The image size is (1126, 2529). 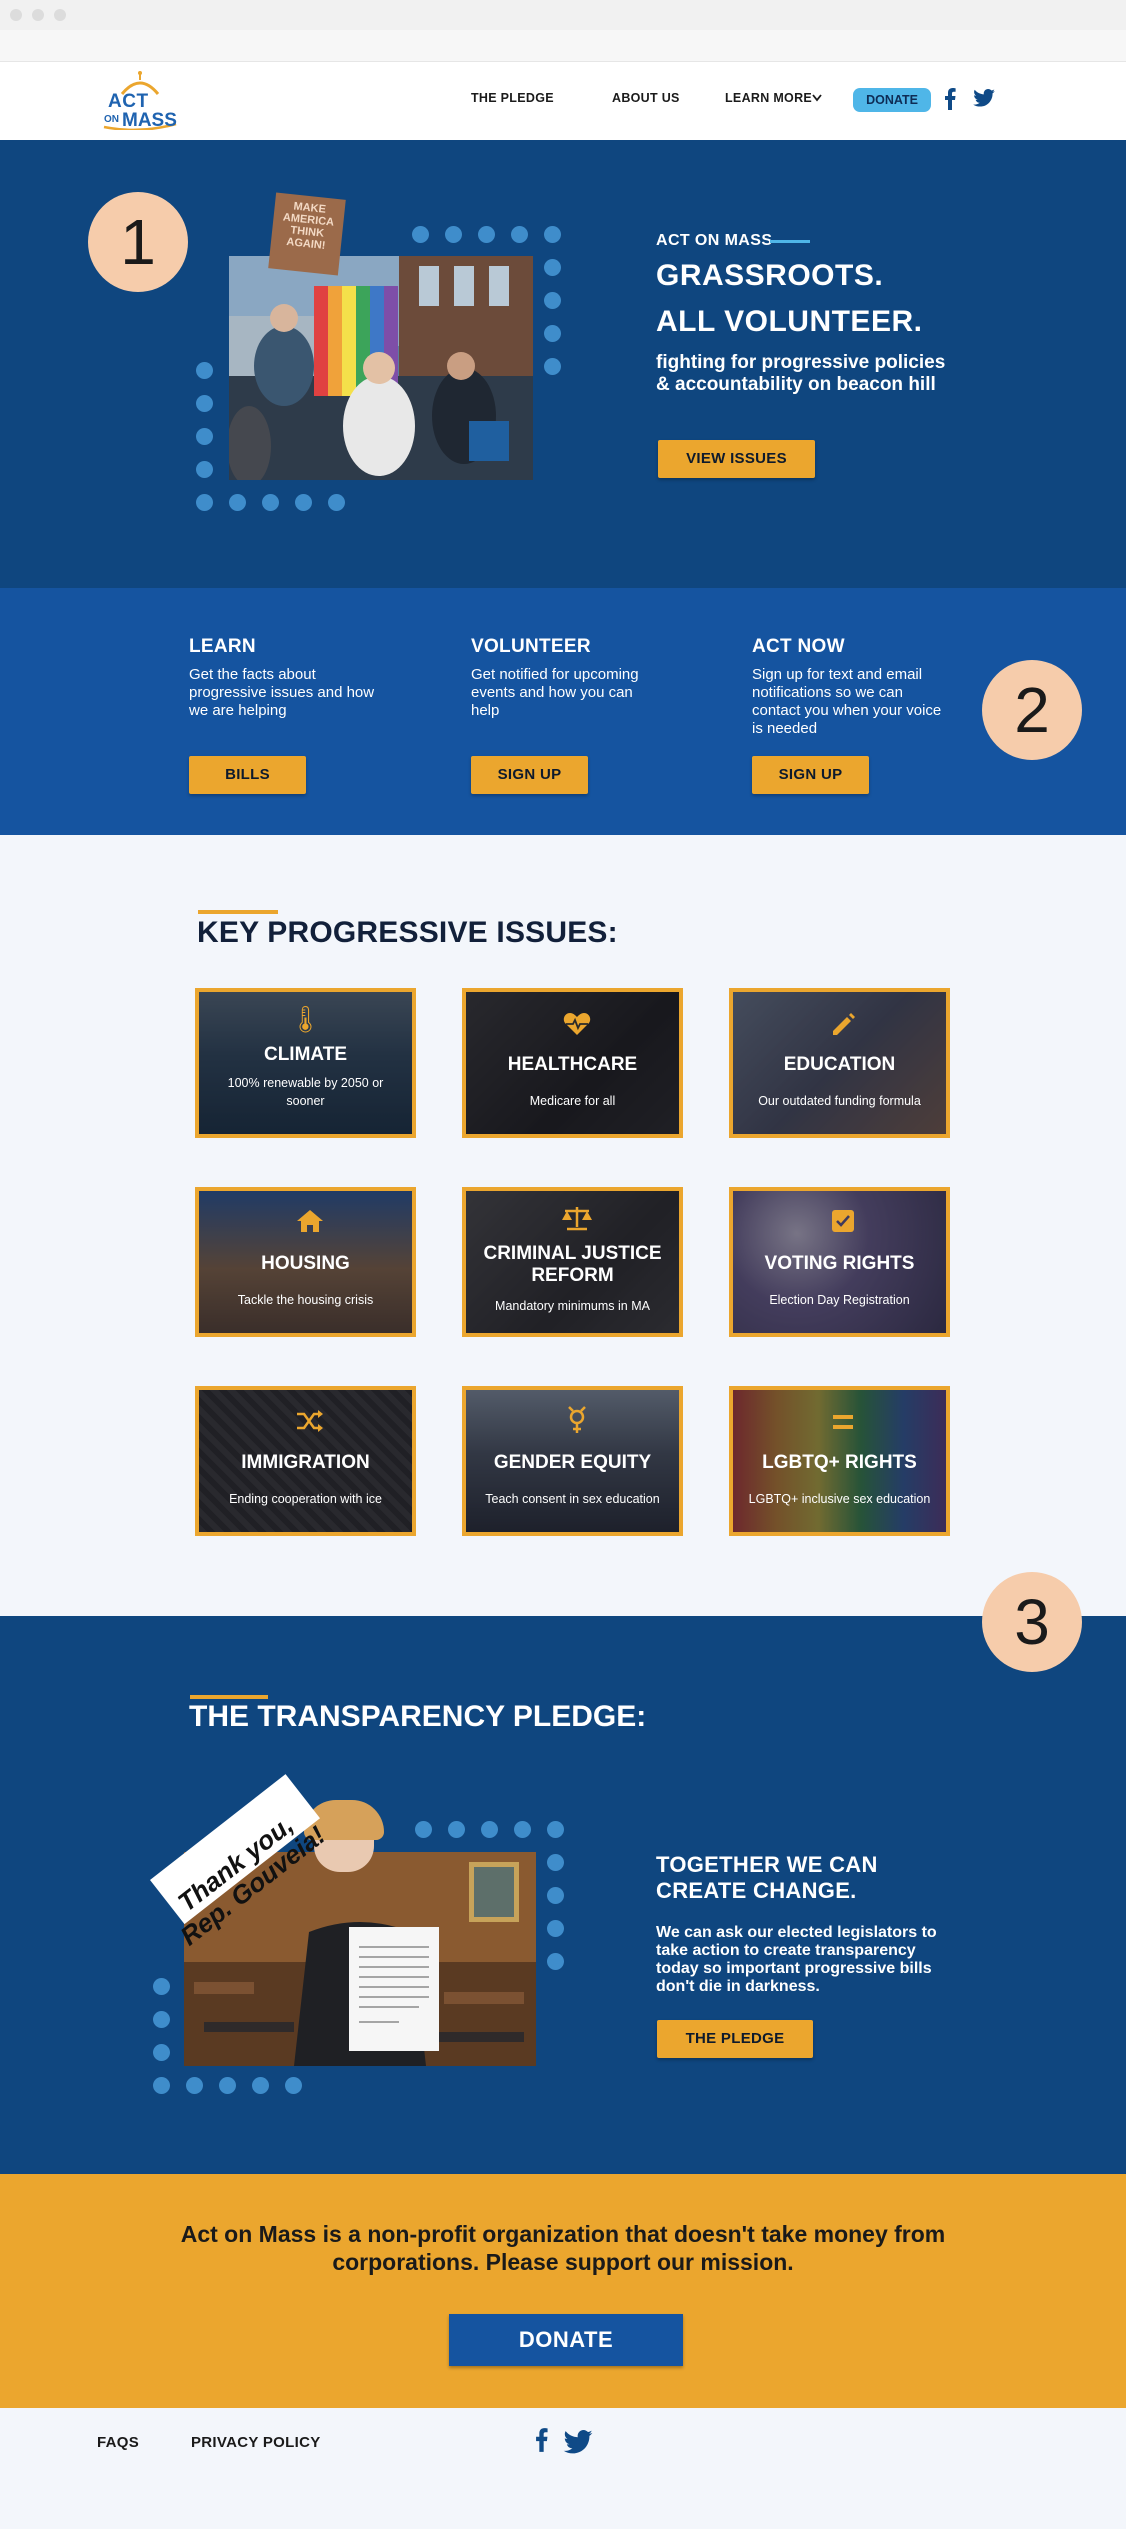 I want to click on issue-card-immigration: IMMIGRATION Ending cooperation with ice, so click(x=305, y=1461).